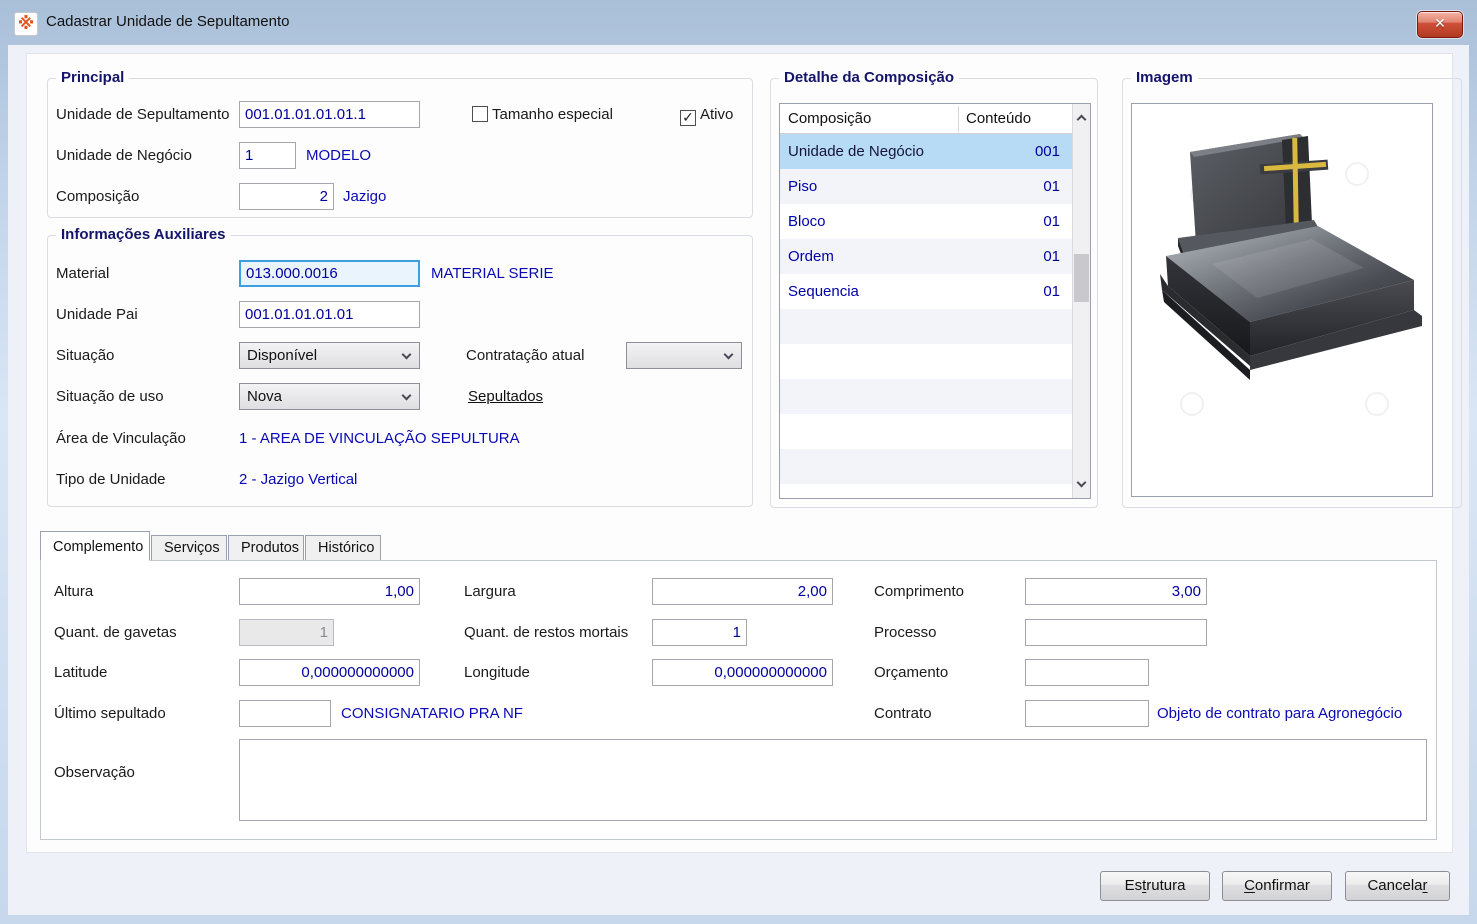 The image size is (1477, 924). I want to click on tipo-unidade-value: 2 - Jazigo Vertical, so click(298, 479).